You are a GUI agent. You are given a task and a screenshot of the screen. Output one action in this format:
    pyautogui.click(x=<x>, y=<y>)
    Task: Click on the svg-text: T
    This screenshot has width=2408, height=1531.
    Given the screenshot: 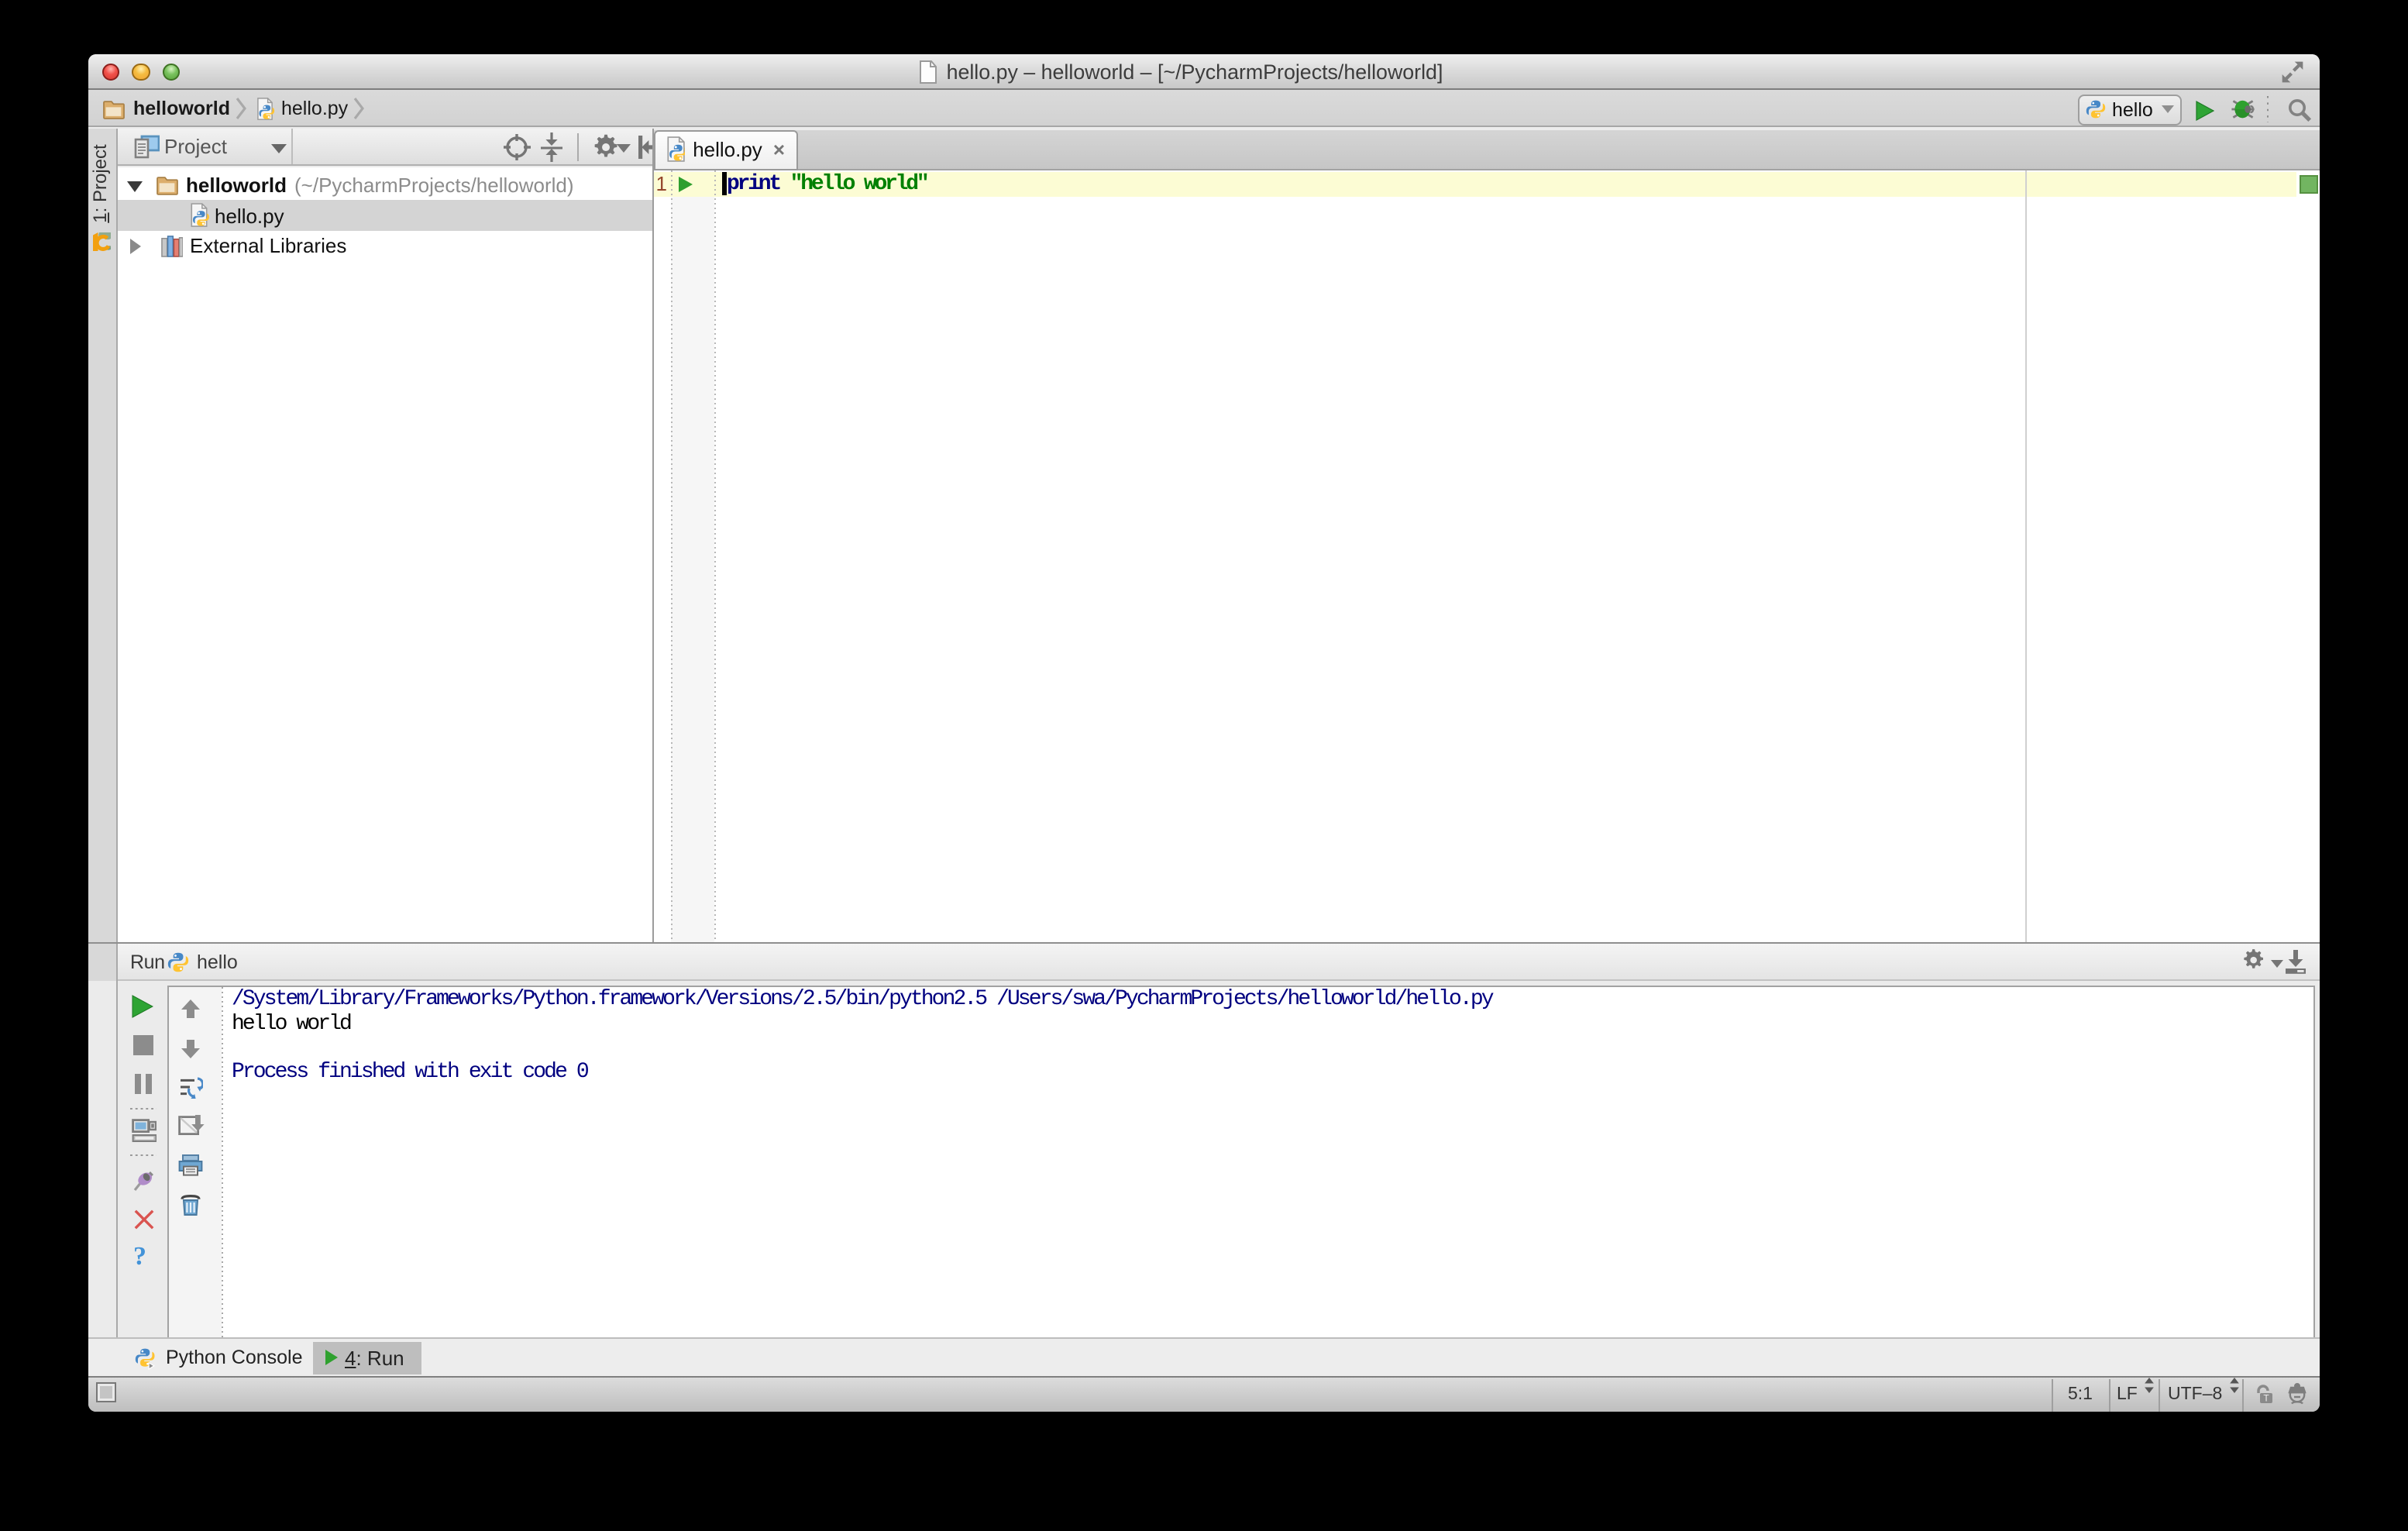 What is the action you would take?
    pyautogui.click(x=2266, y=1397)
    